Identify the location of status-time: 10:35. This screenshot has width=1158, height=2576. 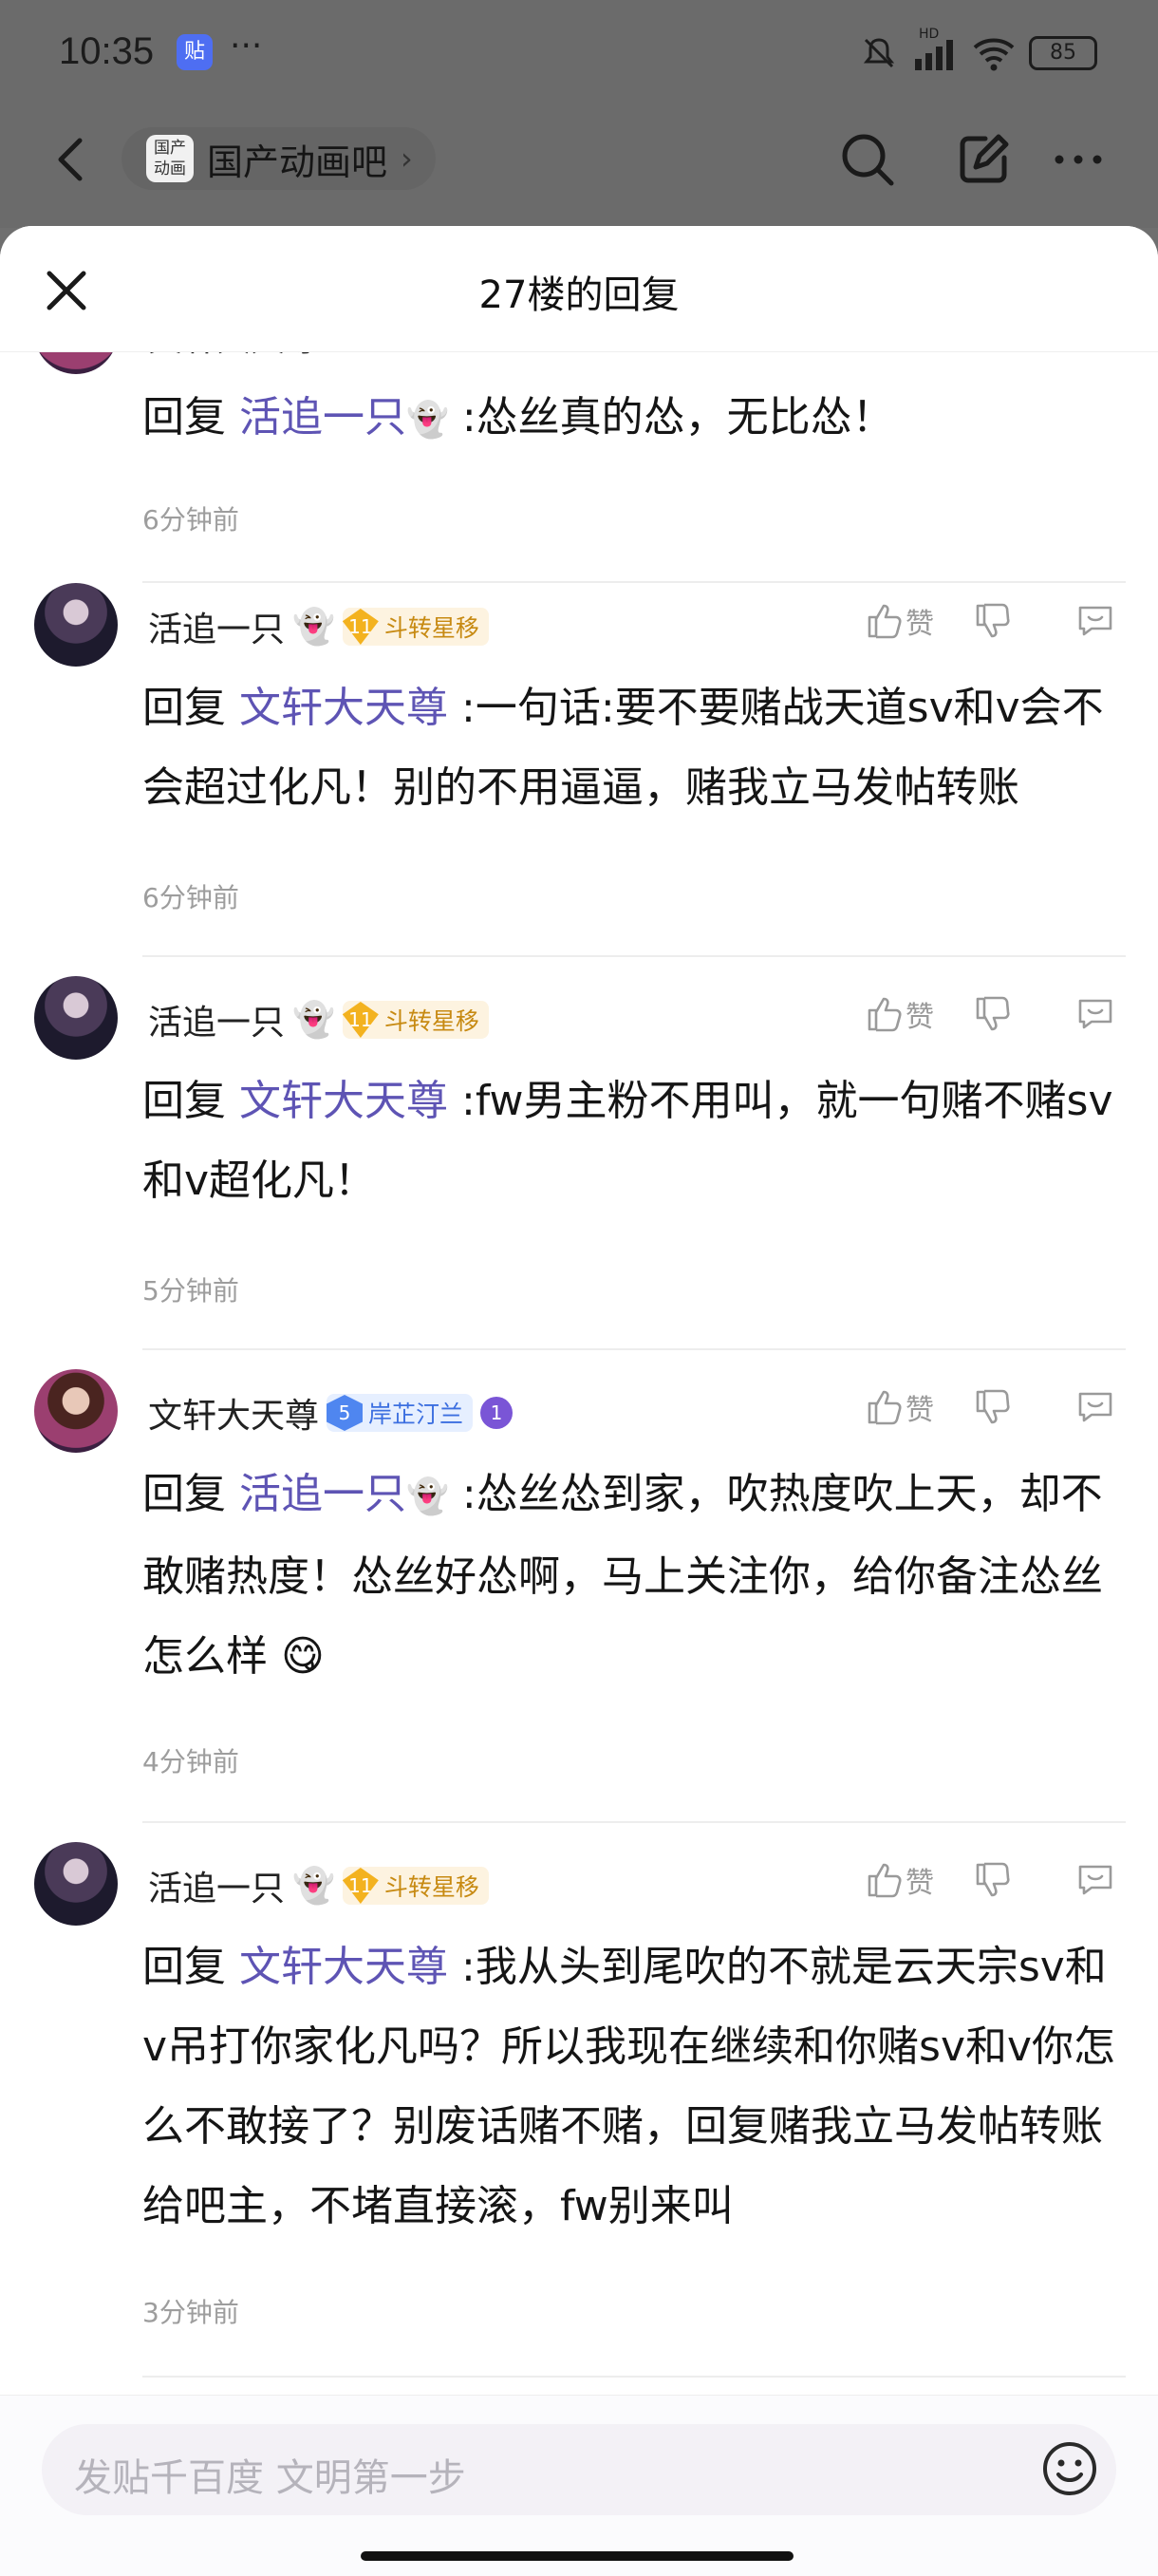
(107, 51).